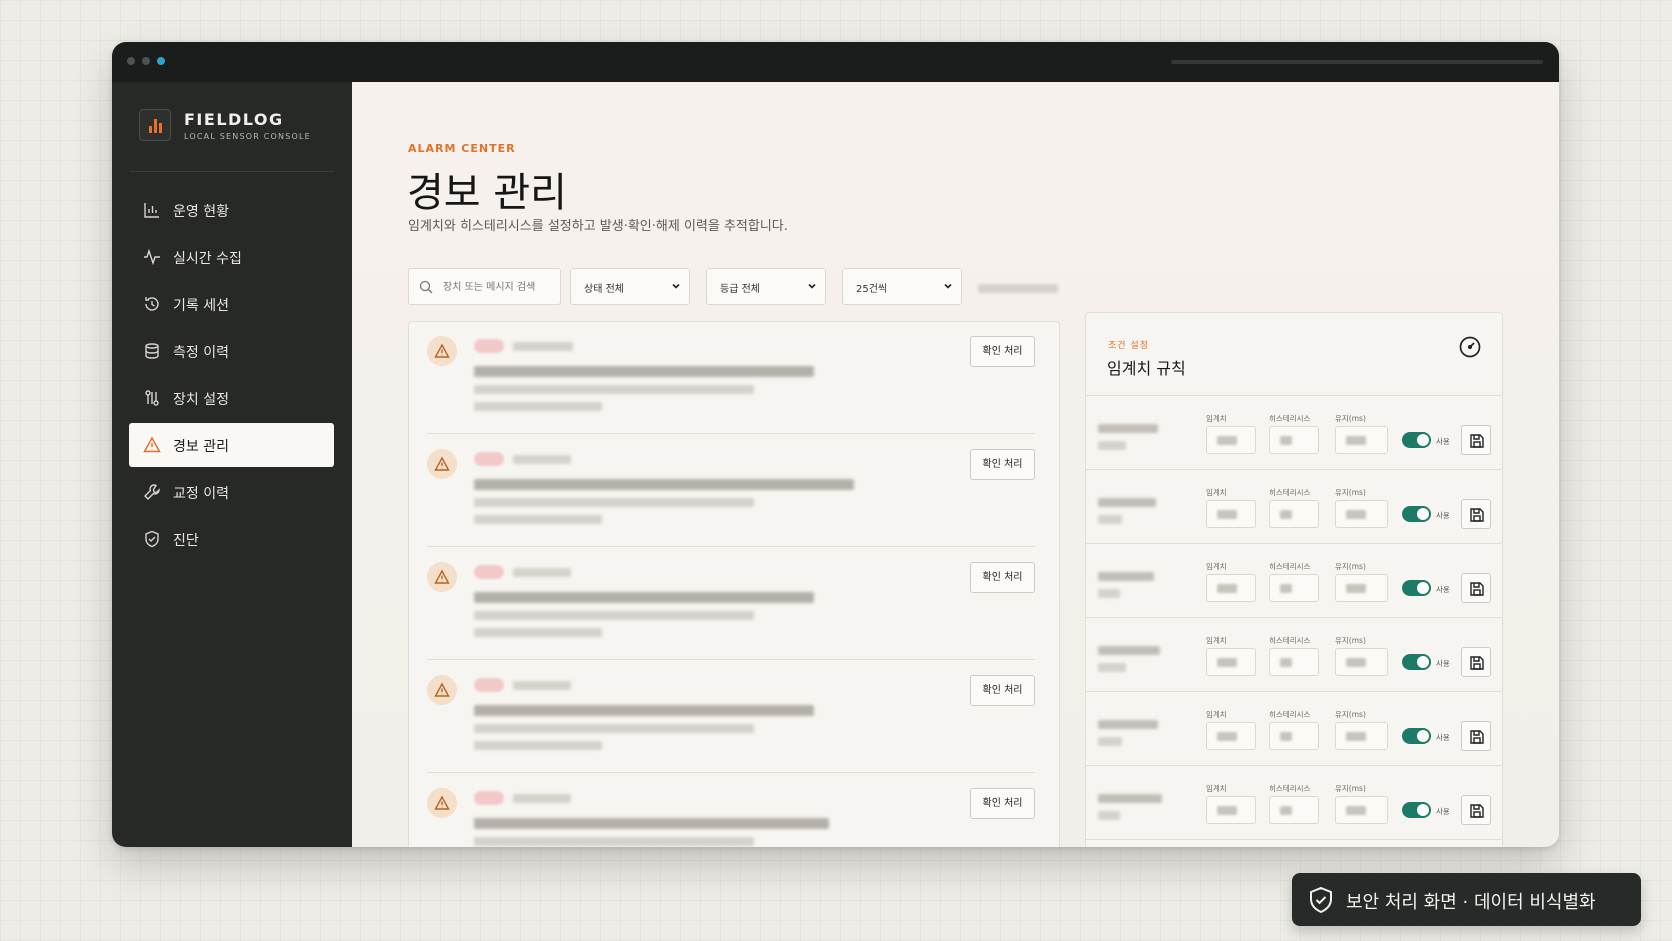  Describe the element at coordinates (598, 226) in the screenshot. I see `page-description: 임계치와 히스테리시스를 설정하고 발생·확인·해제 이력을 추적합니다.` at that location.